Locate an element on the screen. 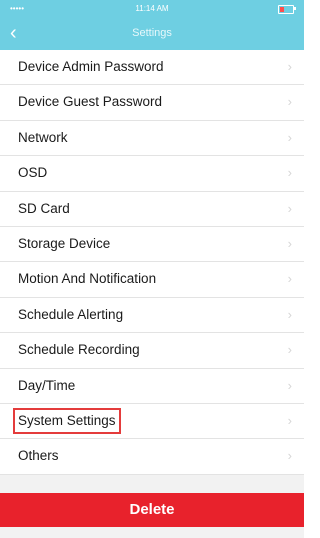 The width and height of the screenshot is (320, 538). settings-item-system-settings: System Settings › is located at coordinates (152, 422).